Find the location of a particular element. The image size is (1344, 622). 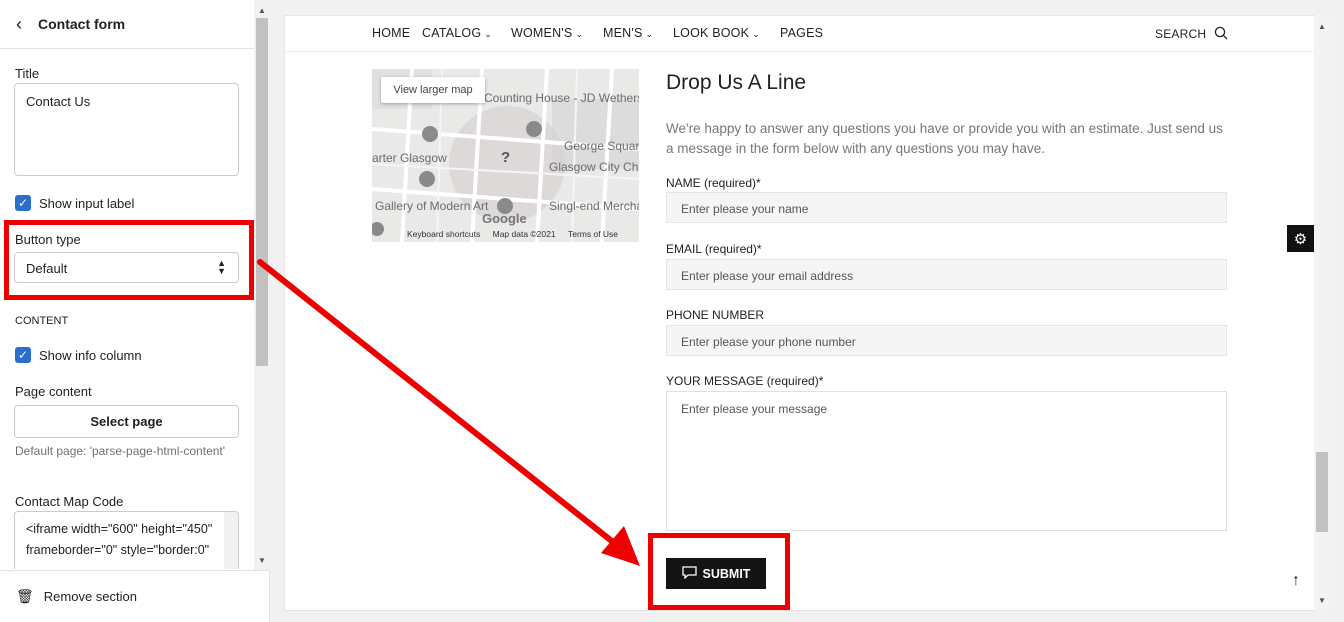

show-info-column-checkbox: ✓ Show info column is located at coordinates (78, 355).